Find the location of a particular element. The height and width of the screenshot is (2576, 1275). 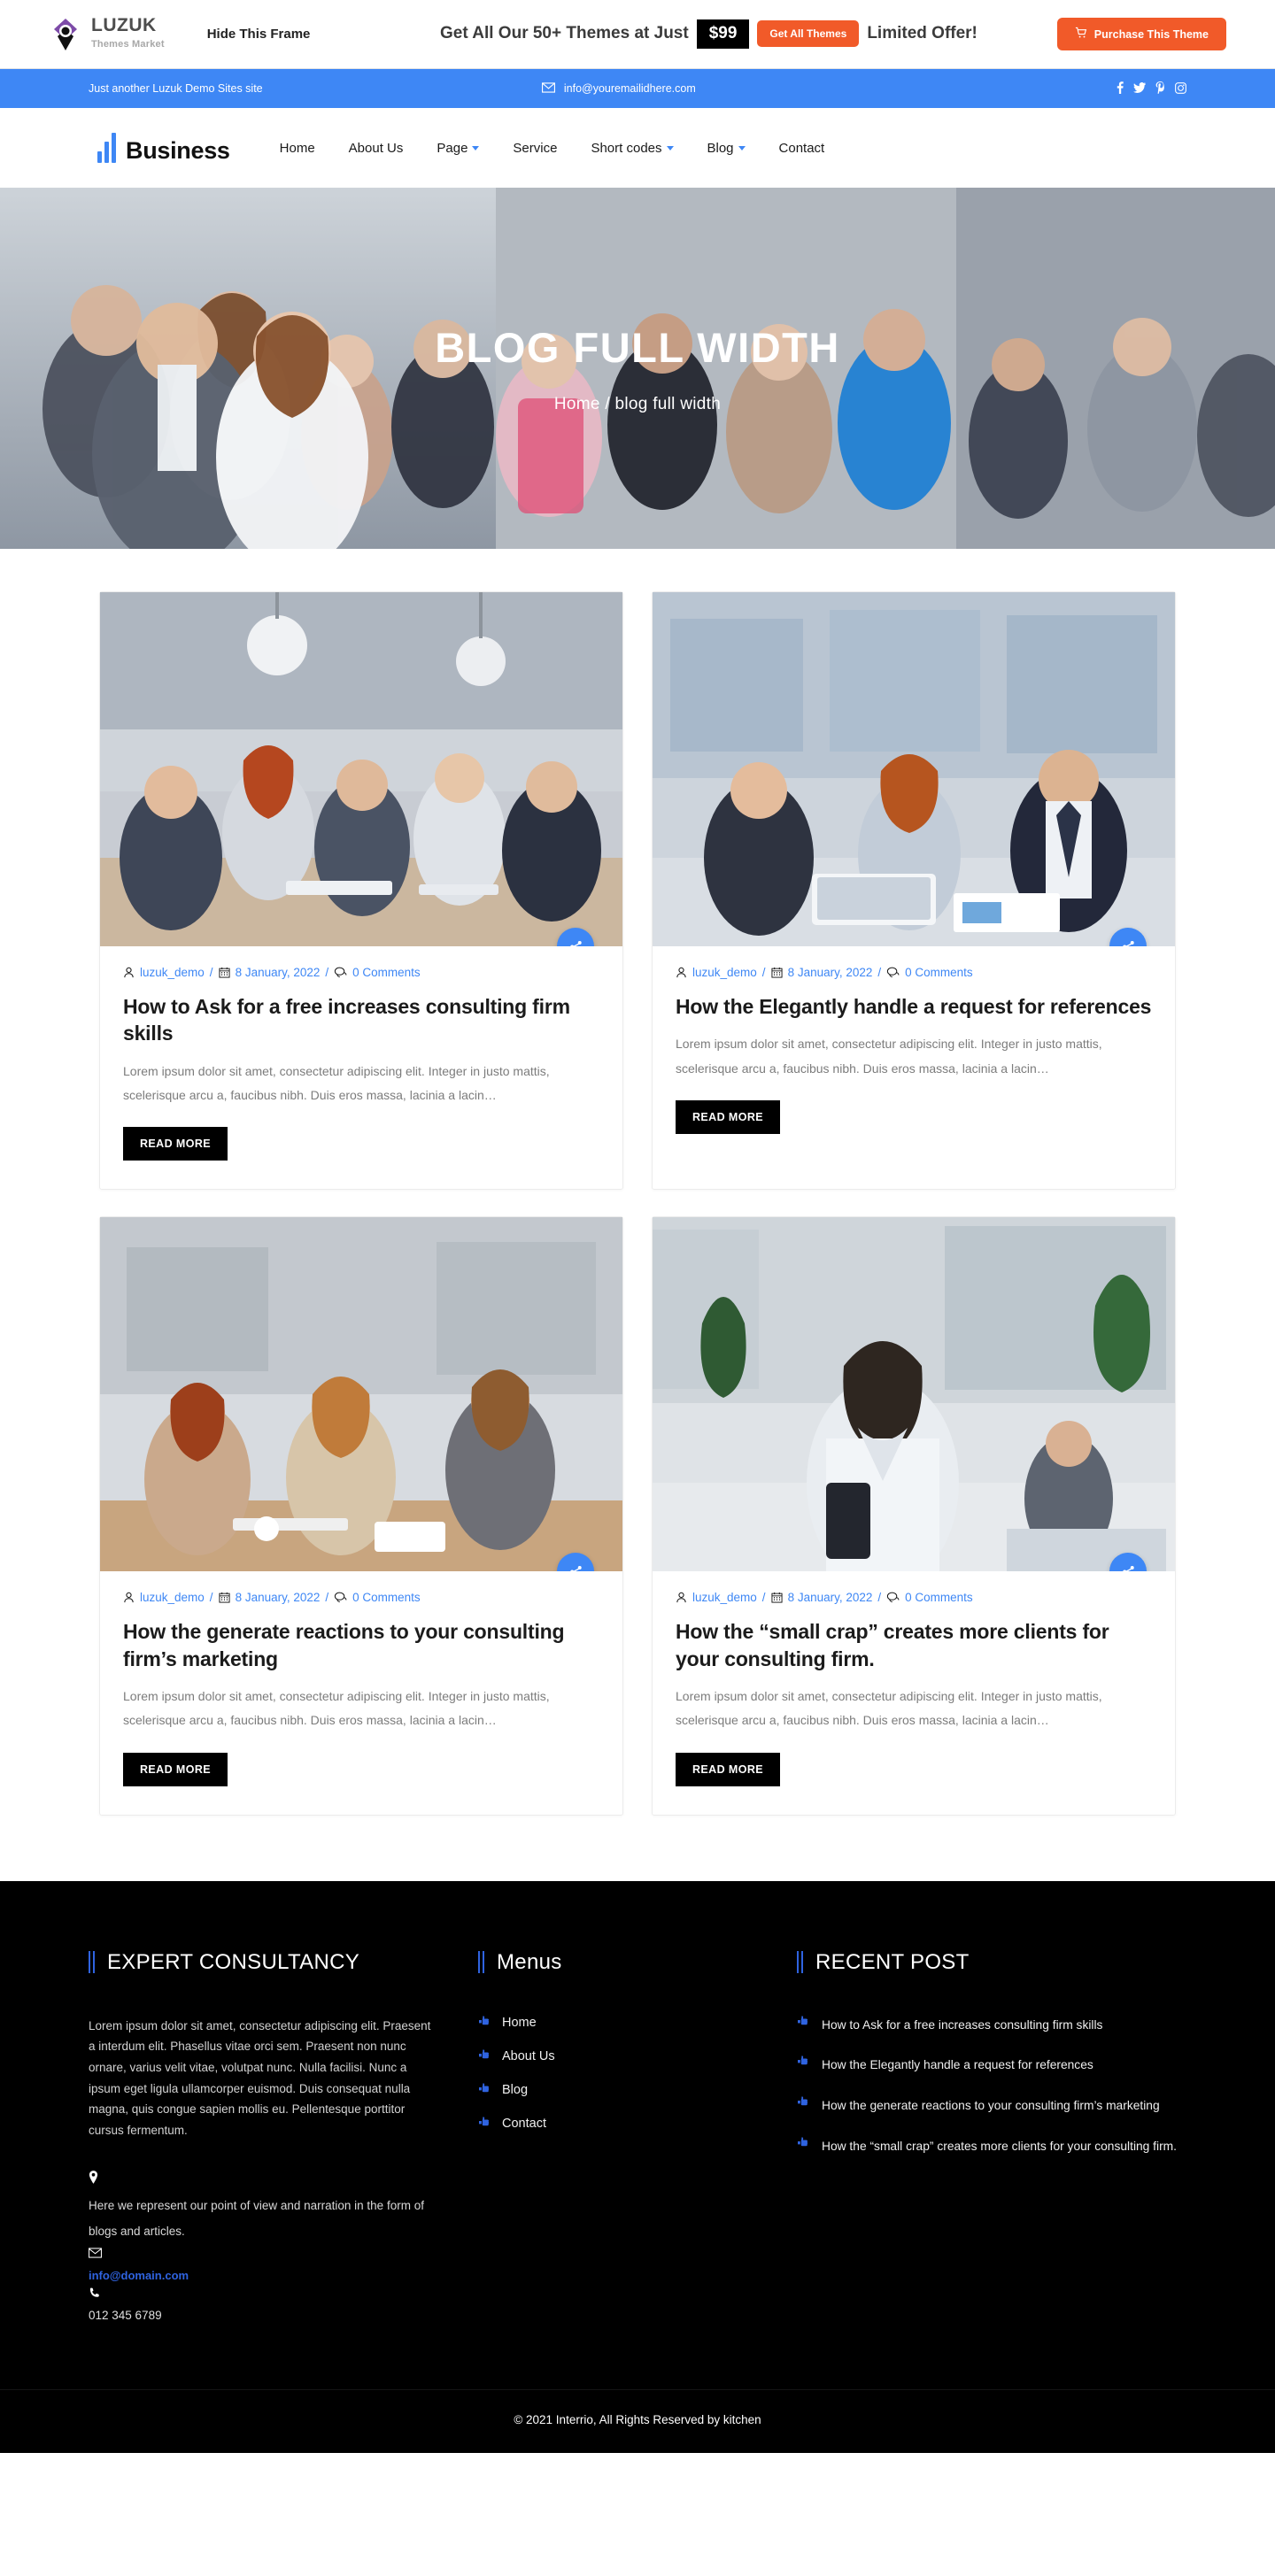

instagram-icon is located at coordinates (1180, 88).